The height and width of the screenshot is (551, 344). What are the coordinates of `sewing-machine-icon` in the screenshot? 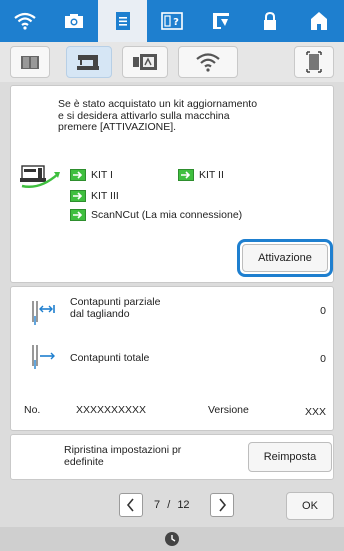 It's located at (88, 62).